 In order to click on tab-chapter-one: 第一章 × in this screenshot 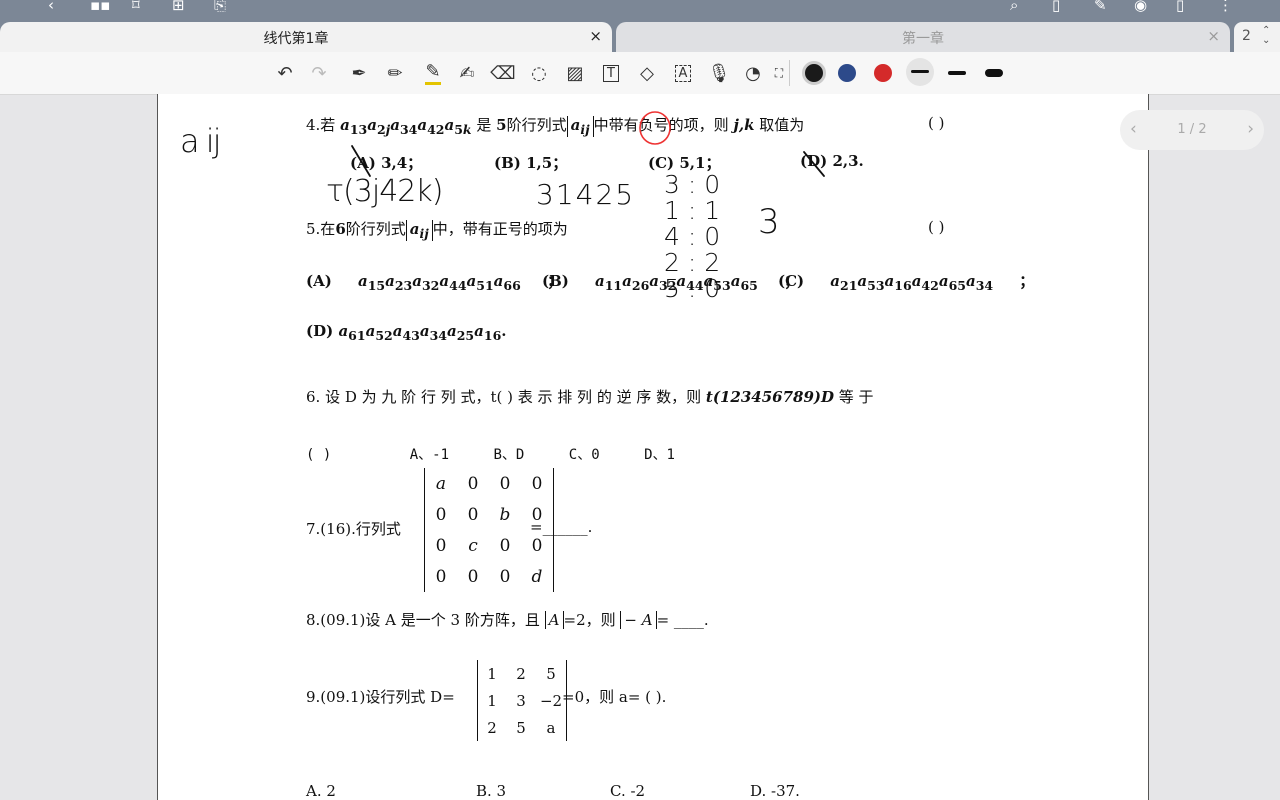, I will do `click(923, 37)`.